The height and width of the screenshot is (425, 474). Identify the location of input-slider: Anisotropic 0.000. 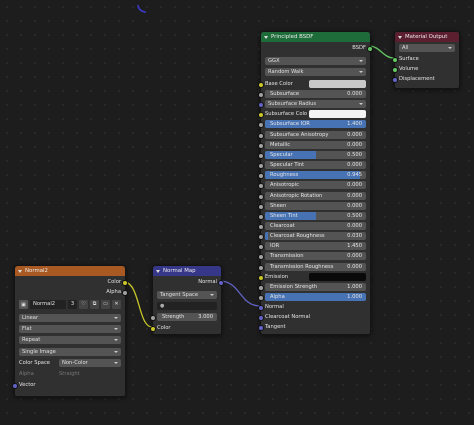
(315, 185).